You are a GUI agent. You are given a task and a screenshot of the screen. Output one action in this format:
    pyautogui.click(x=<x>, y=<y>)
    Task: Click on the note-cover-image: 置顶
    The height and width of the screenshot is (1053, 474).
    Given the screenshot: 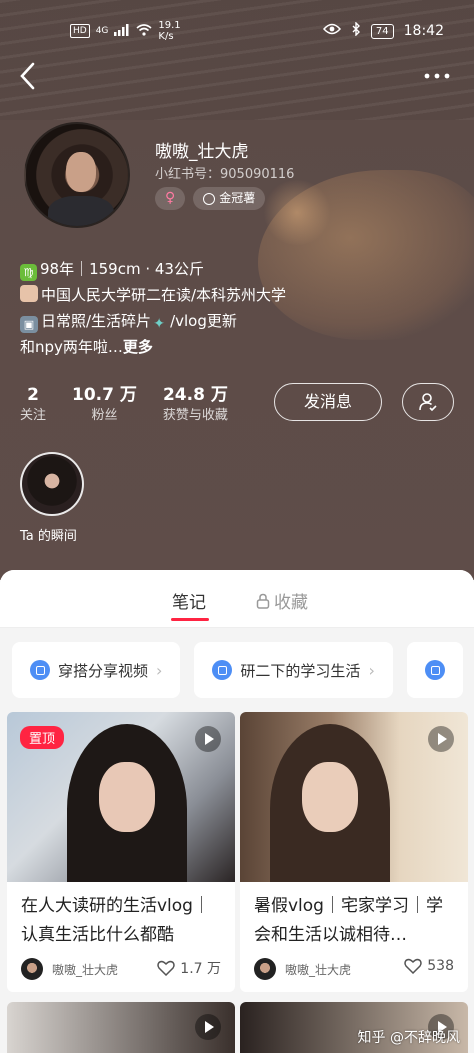 What is the action you would take?
    pyautogui.click(x=121, y=797)
    